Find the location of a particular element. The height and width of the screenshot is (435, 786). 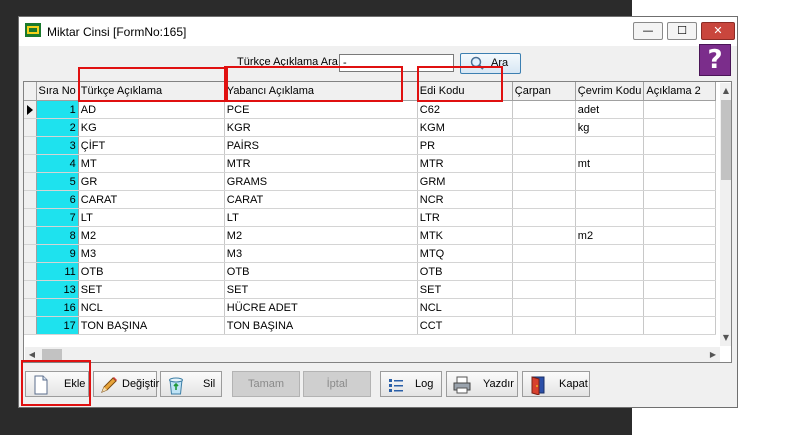

horizontal-scroll-thumb is located at coordinates (52, 354).